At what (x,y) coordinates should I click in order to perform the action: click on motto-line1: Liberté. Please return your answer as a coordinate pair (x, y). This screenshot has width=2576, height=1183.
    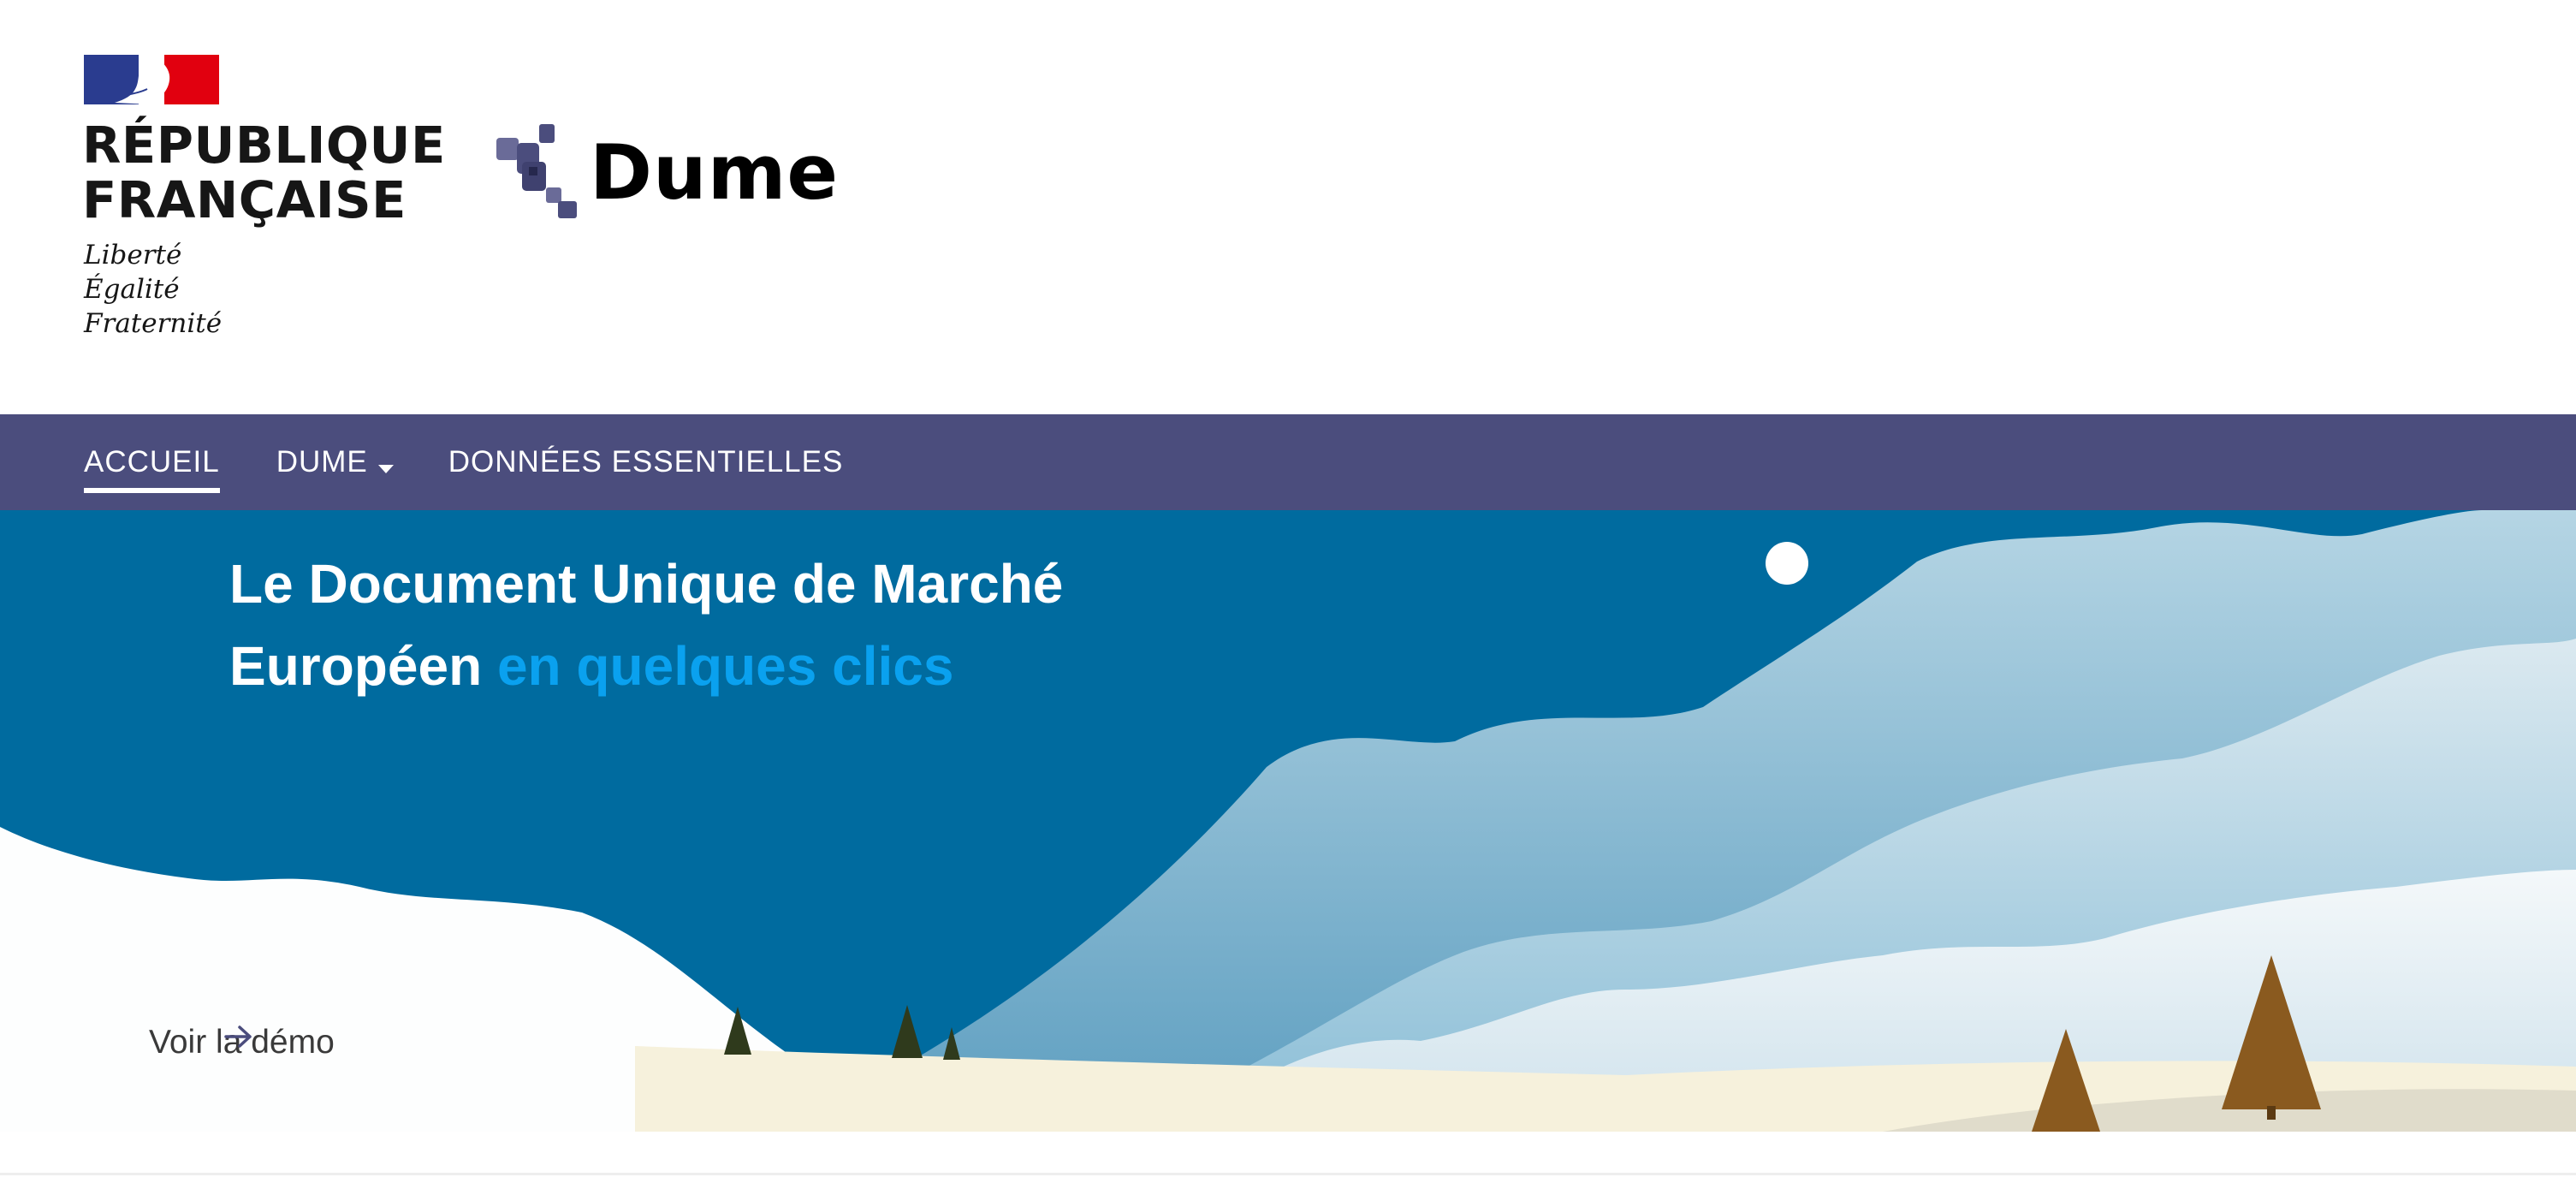
    Looking at the image, I should click on (133, 255).